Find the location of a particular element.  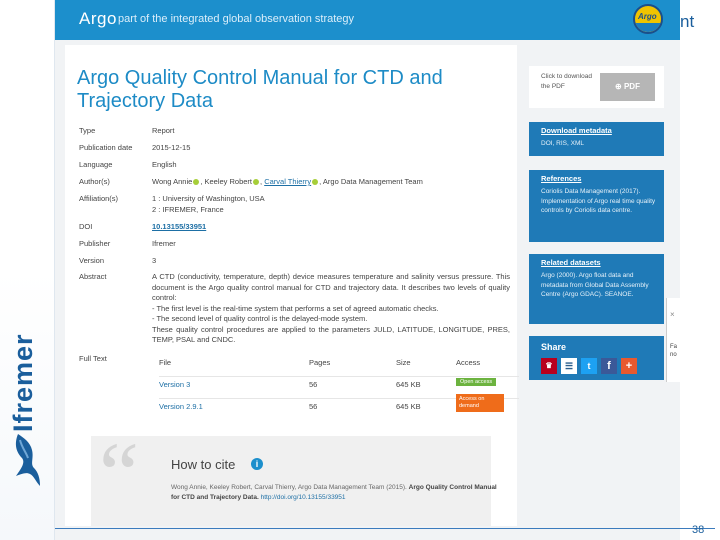

references-title: References is located at coordinates (561, 178).